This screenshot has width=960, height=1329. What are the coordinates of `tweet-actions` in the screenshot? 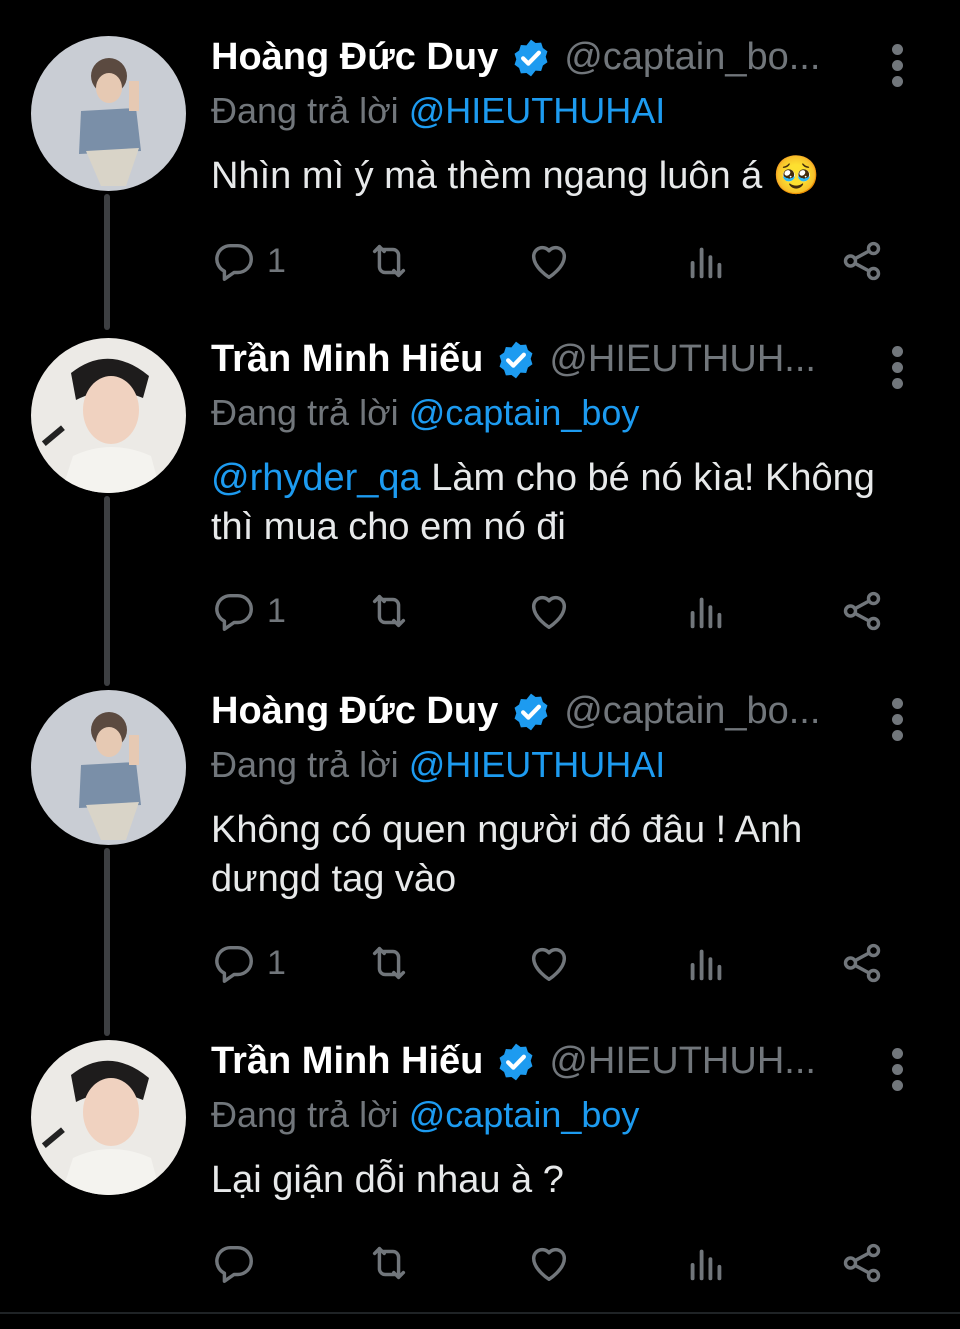 It's located at (551, 1268).